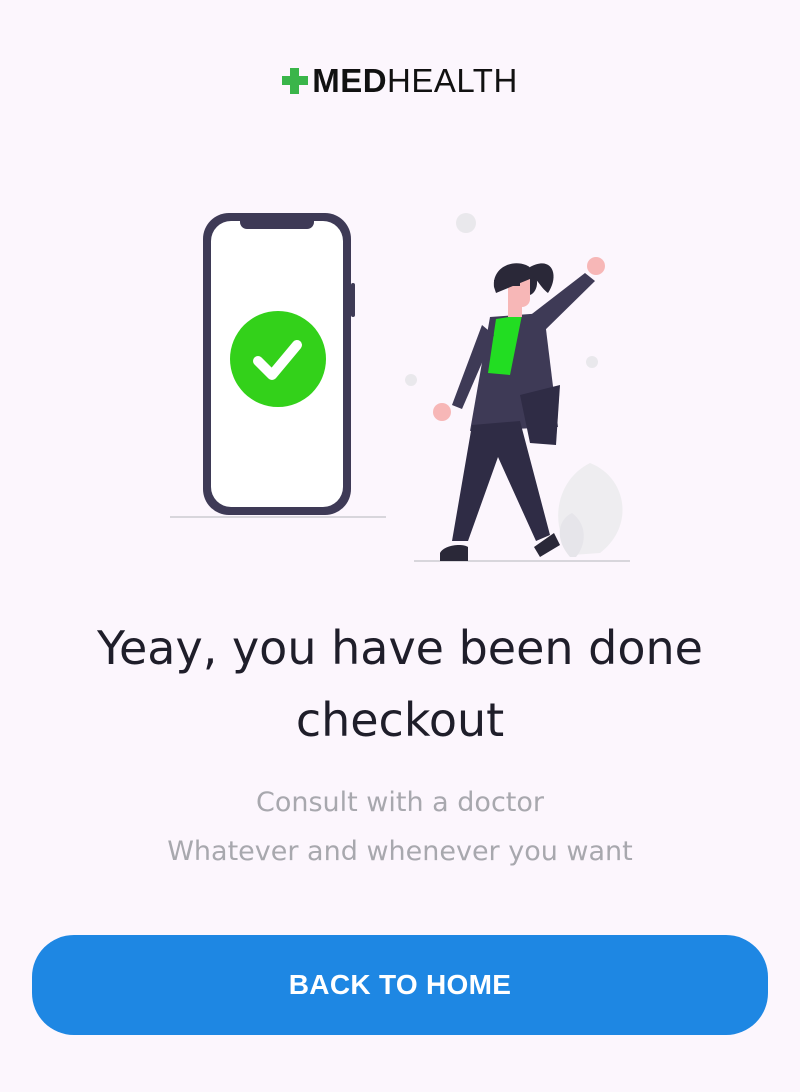 The width and height of the screenshot is (800, 1092). What do you see at coordinates (590, 510) in the screenshot?
I see `plant-icon` at bounding box center [590, 510].